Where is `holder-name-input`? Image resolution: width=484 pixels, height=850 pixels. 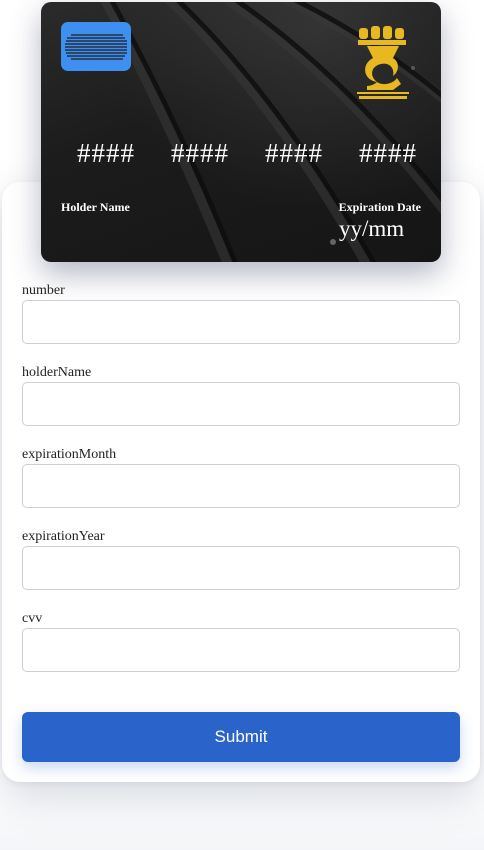 holder-name-input is located at coordinates (241, 404).